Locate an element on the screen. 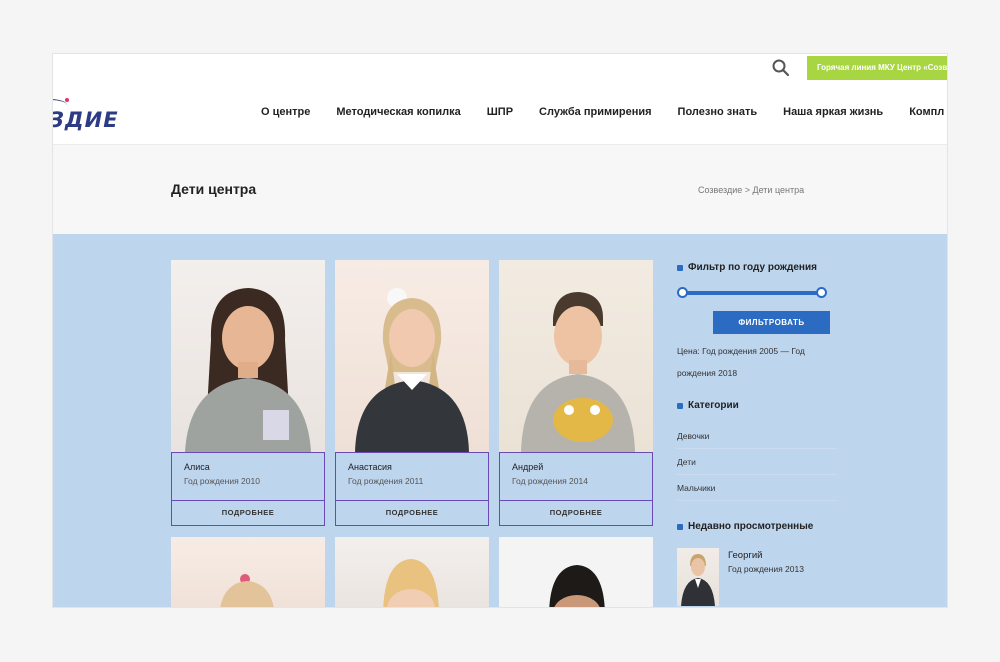 This screenshot has height=662, width=1000. child-name: Андрей is located at coordinates (576, 467).